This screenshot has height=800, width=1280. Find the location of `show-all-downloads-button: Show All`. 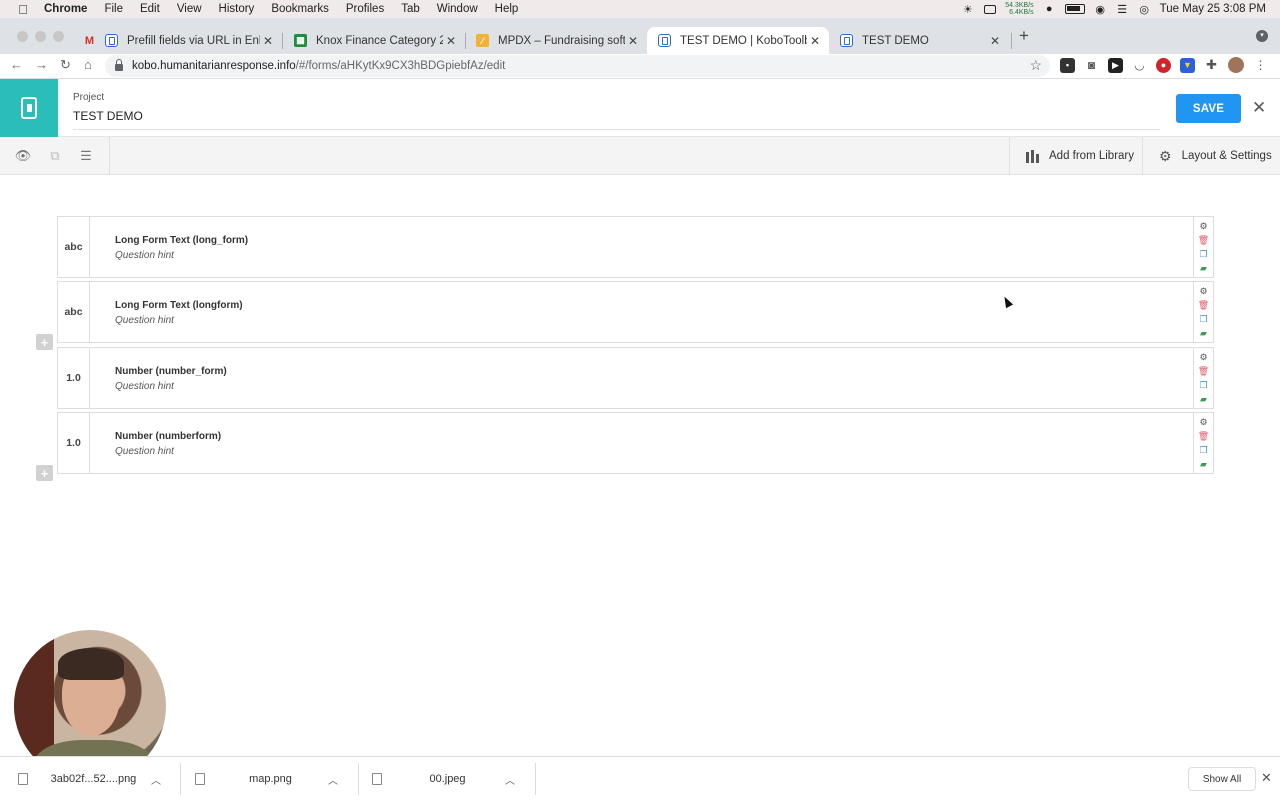

show-all-downloads-button: Show All is located at coordinates (1222, 779).